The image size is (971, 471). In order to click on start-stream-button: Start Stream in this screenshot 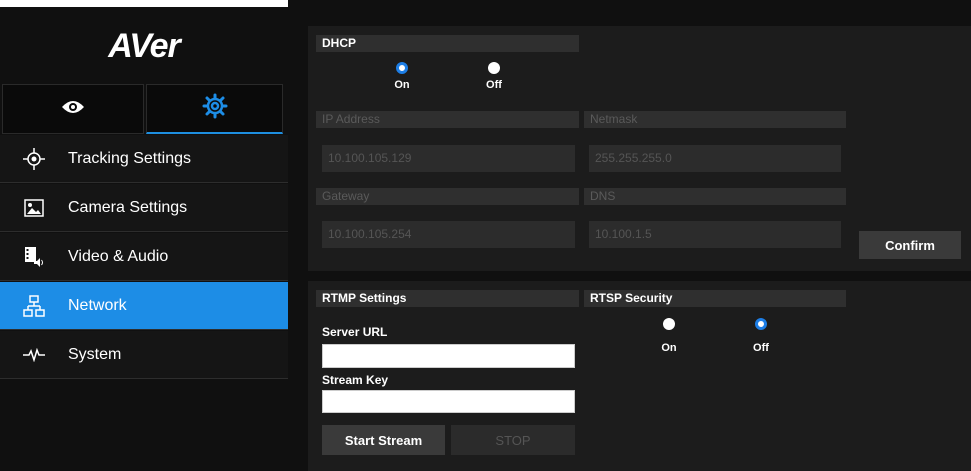, I will do `click(383, 440)`.